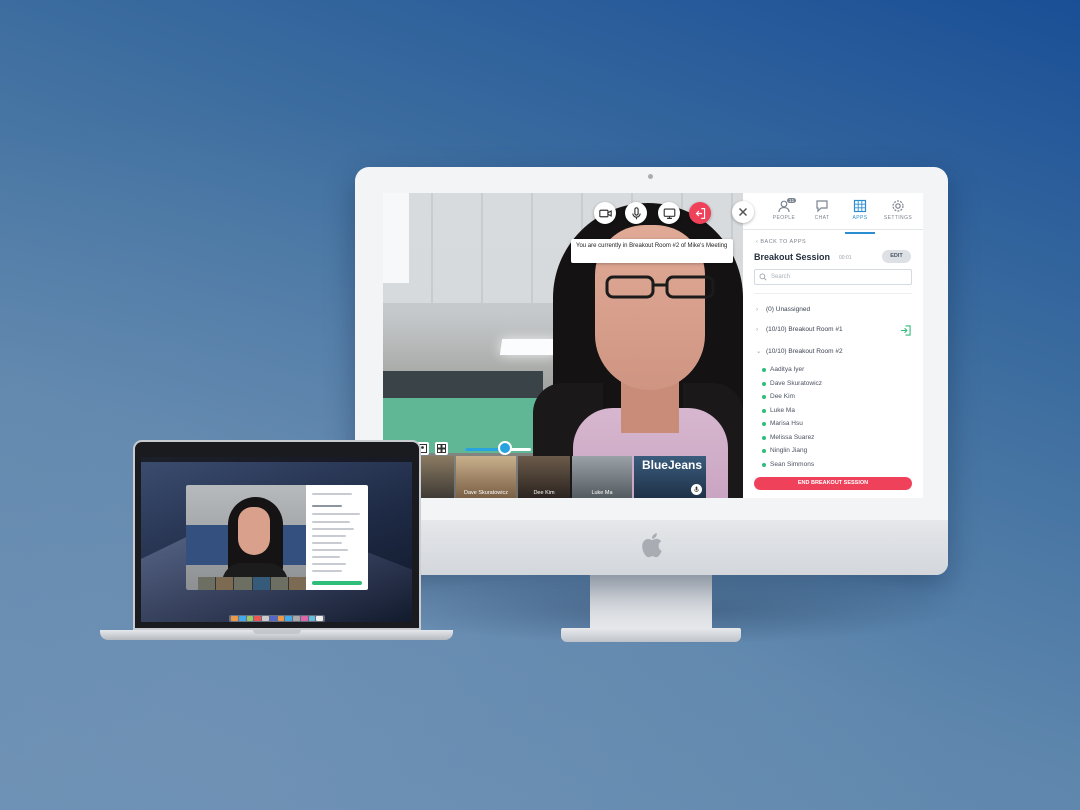 The height and width of the screenshot is (810, 1080). Describe the element at coordinates (787, 437) in the screenshot. I see `list-item: Melissa Suarez` at that location.